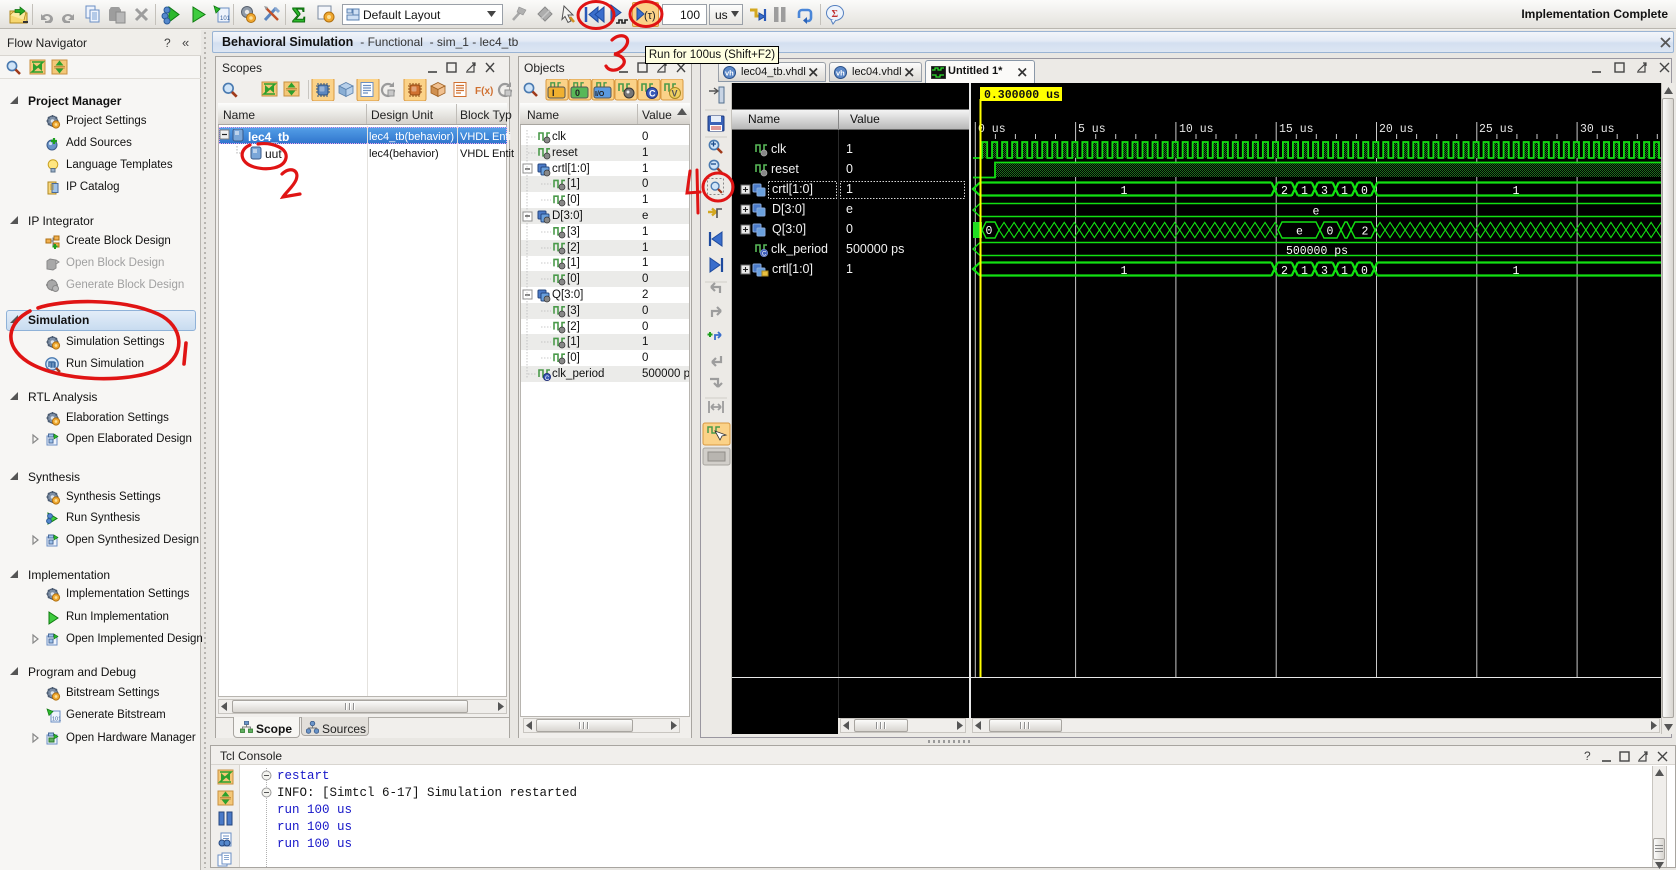 The image size is (1676, 870). What do you see at coordinates (1296, 129) in the screenshot?
I see `svg-text: 15 us` at bounding box center [1296, 129].